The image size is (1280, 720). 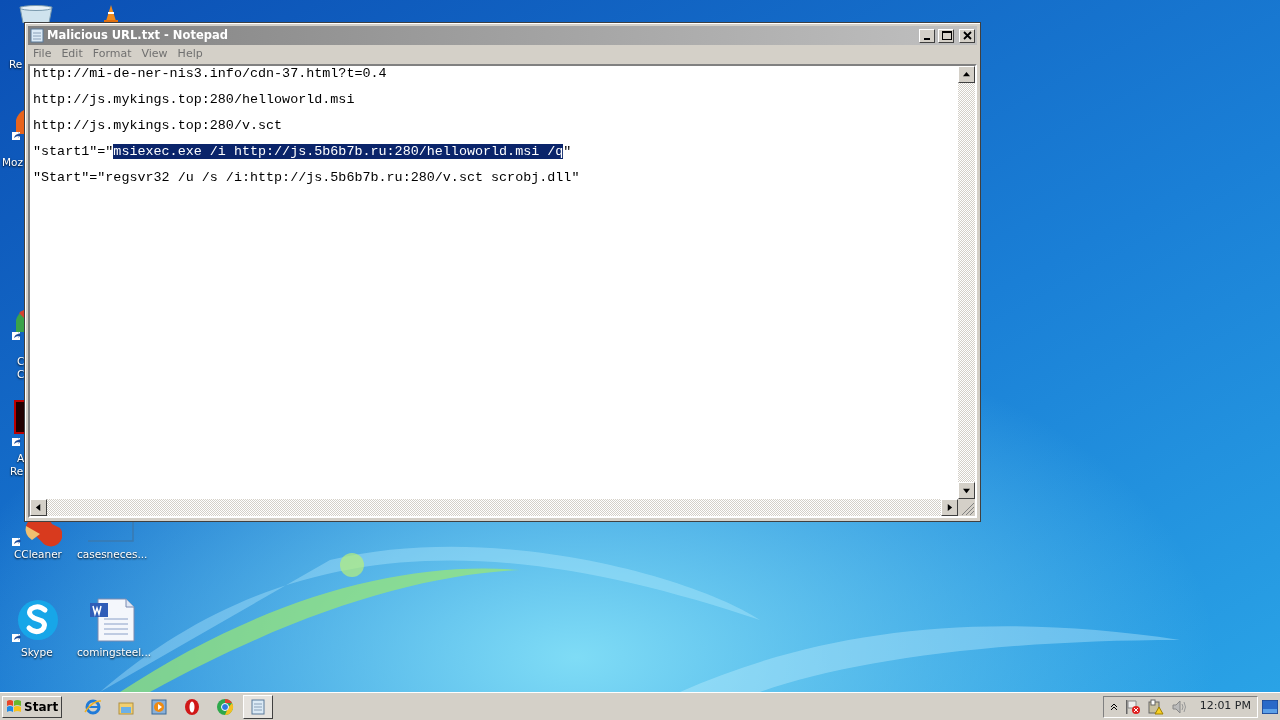 I want to click on bin-icon, so click(x=36, y=14).